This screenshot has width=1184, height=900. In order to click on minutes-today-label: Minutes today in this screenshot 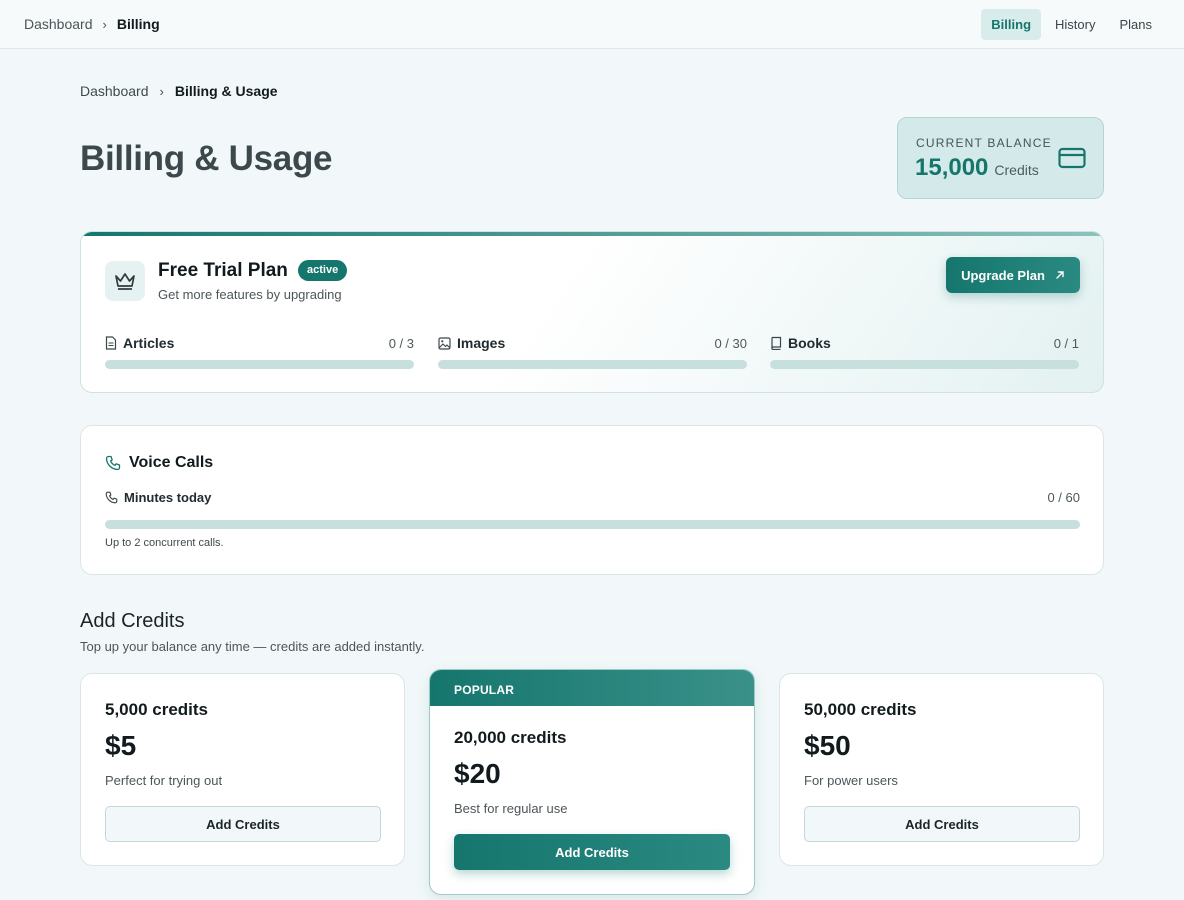, I will do `click(168, 497)`.